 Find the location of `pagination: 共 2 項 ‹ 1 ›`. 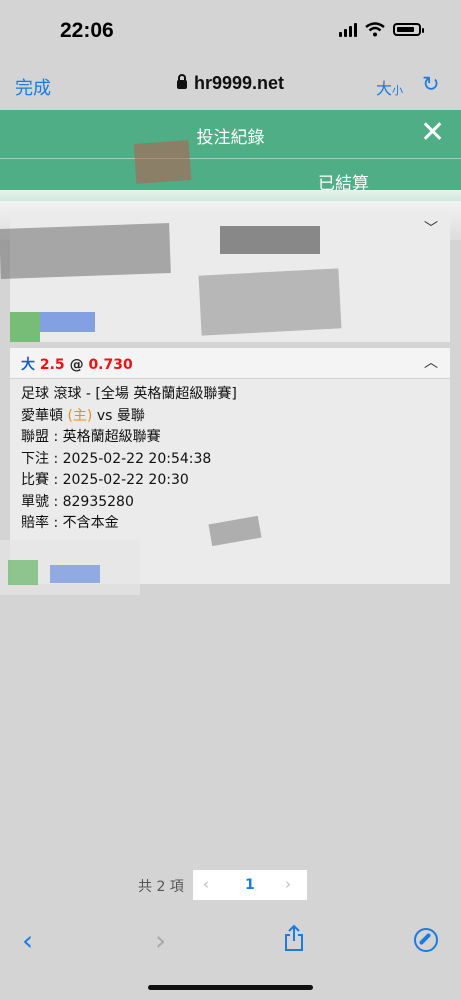

pagination: 共 2 項 ‹ 1 › is located at coordinates (230, 885).